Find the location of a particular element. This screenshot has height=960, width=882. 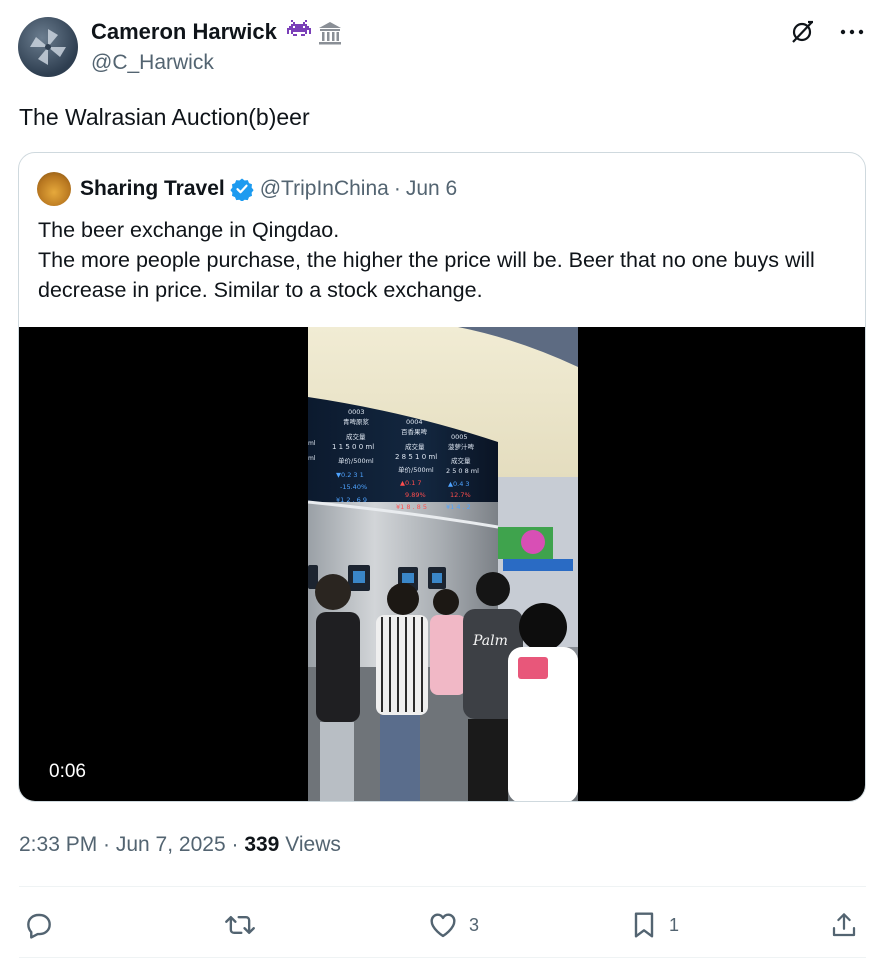

board-name: 百香果啤 is located at coordinates (414, 431).